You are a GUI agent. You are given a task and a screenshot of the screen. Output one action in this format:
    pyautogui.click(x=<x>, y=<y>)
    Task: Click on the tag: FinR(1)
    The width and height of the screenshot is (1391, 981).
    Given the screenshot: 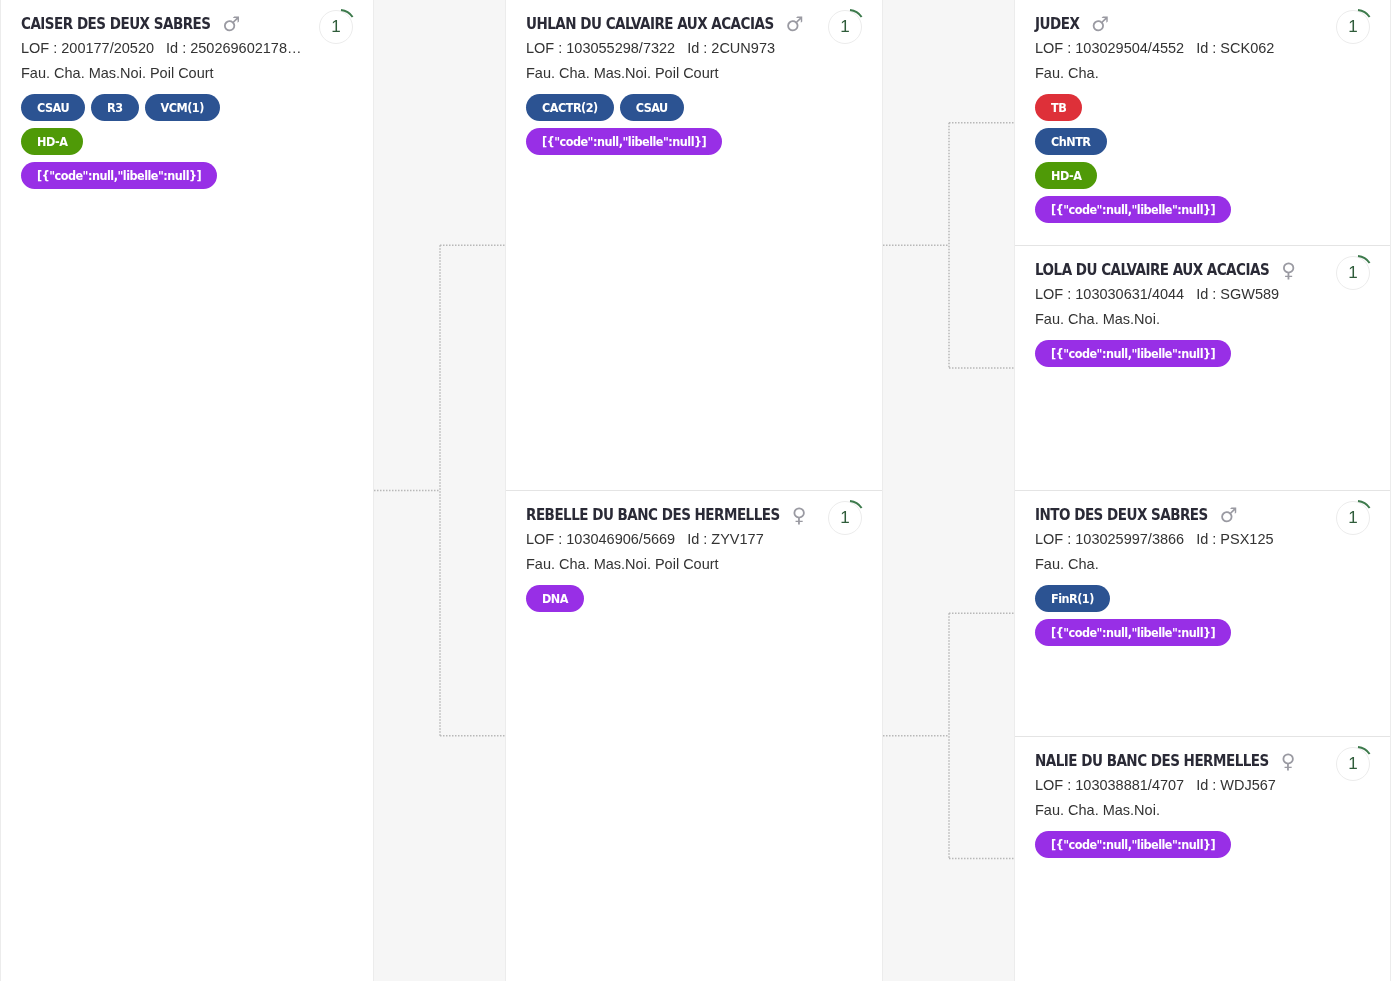 What is the action you would take?
    pyautogui.click(x=1072, y=598)
    